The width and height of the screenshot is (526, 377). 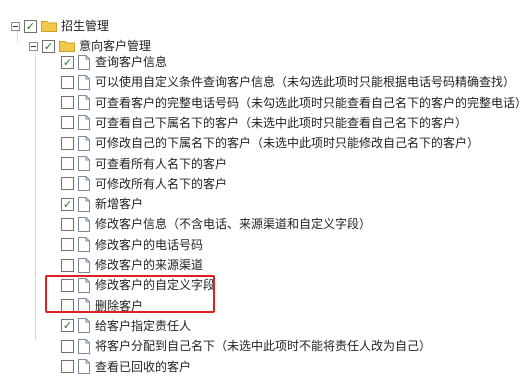 What do you see at coordinates (48, 46) in the screenshot?
I see `group-checkbox: ✓` at bounding box center [48, 46].